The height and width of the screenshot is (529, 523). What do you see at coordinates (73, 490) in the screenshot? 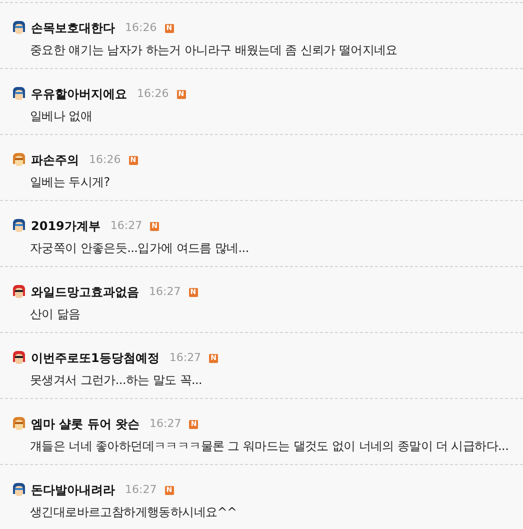
I see `author-name: 돈다발아내려라` at bounding box center [73, 490].